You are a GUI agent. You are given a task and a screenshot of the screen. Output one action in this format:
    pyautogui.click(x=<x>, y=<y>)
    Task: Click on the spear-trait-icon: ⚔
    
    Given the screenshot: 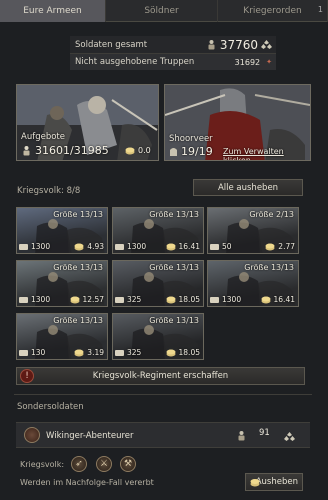 What is the action you would take?
    pyautogui.click(x=104, y=464)
    